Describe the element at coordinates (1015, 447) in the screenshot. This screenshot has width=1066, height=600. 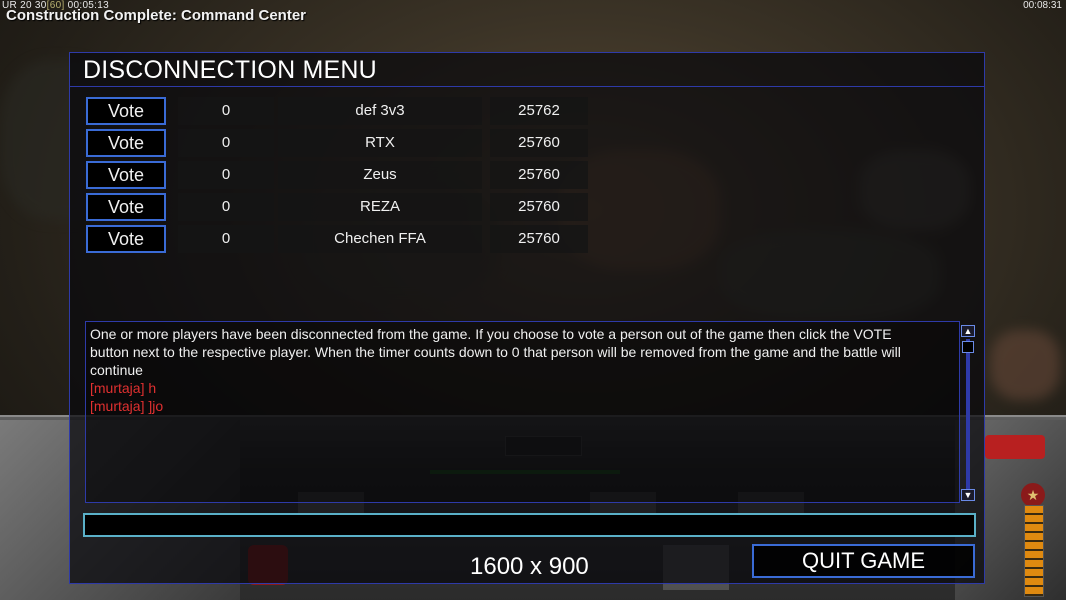
I see `control-bar-indicator` at that location.